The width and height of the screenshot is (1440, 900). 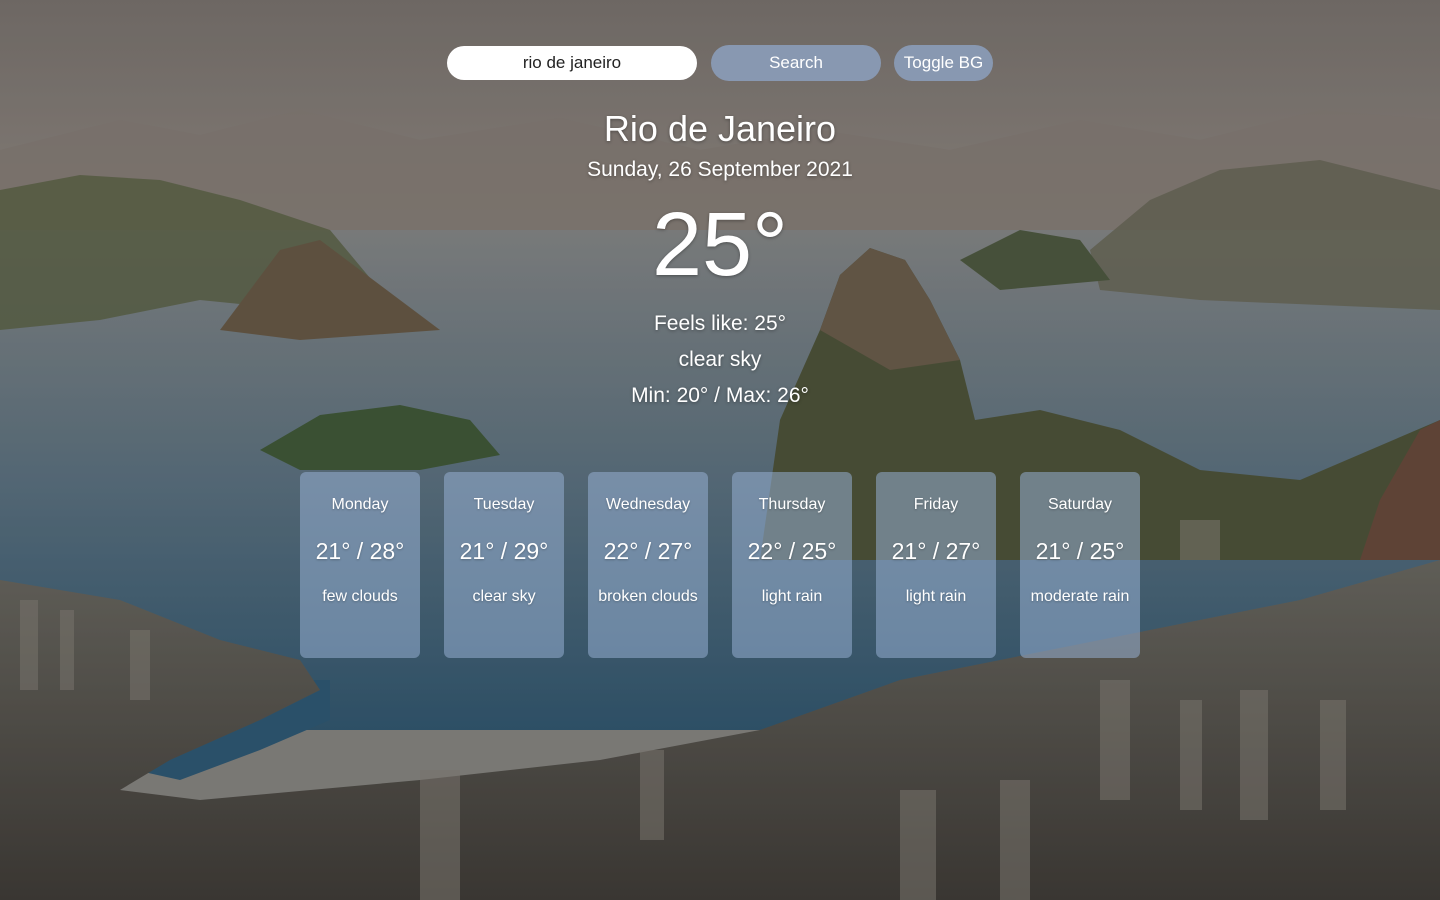 What do you see at coordinates (720, 395) in the screenshot?
I see `min-max-temperature: Min: 20° / Max: 26°` at bounding box center [720, 395].